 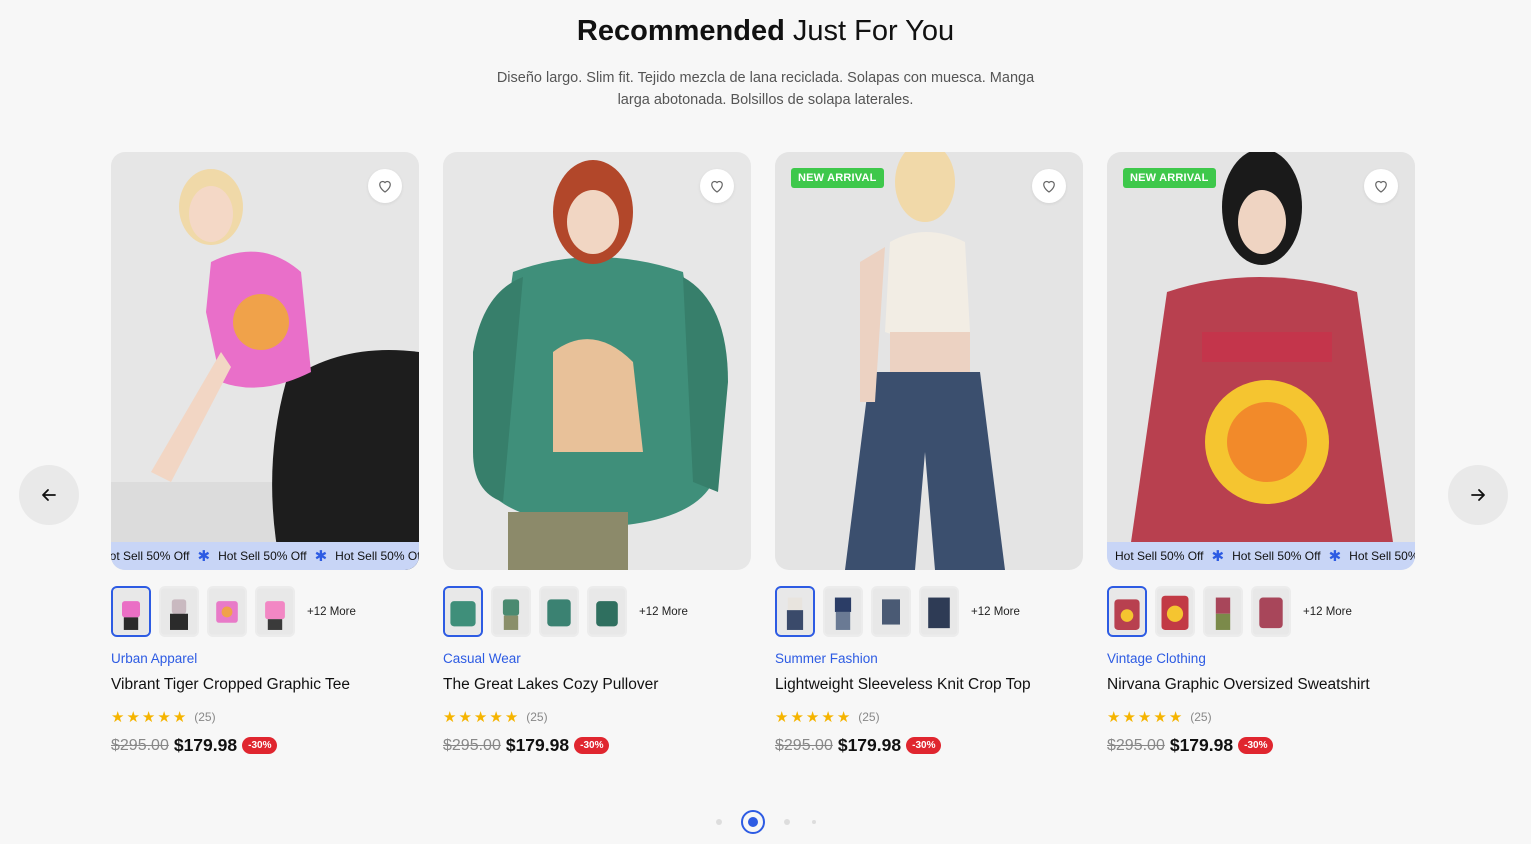 I want to click on product-image: NEW ARRIVAL, so click(x=929, y=361).